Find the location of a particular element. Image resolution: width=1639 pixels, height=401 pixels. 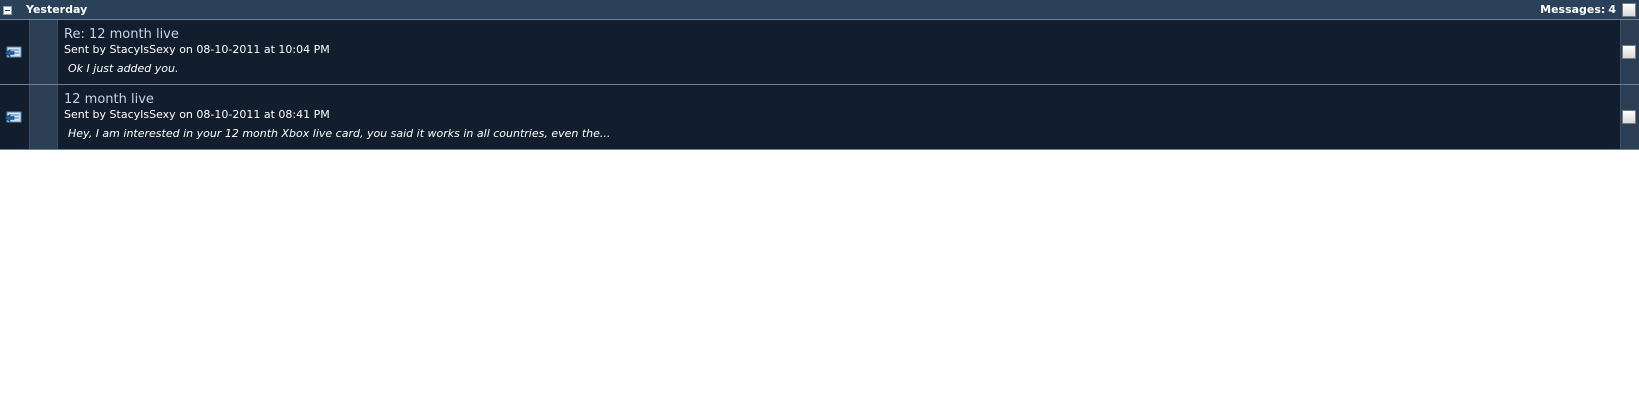

select-all-checkbox is located at coordinates (1629, 10).